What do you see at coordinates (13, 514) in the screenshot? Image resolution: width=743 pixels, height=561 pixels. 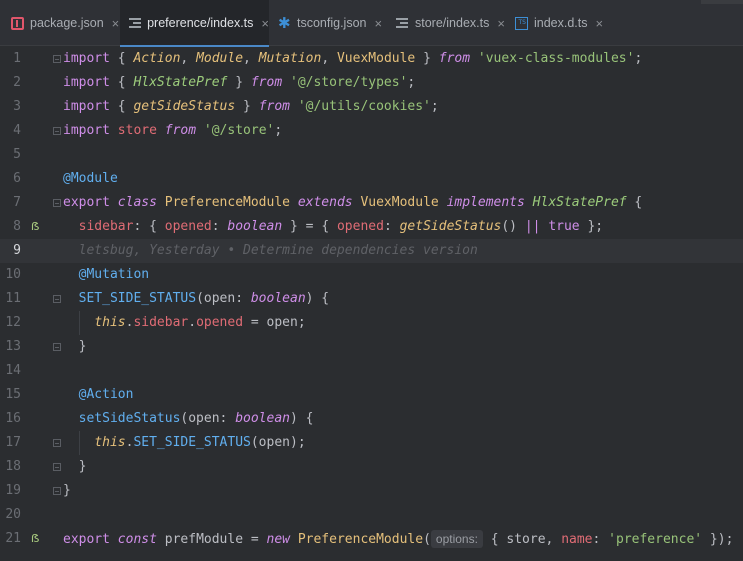 I see `line-number: 20` at bounding box center [13, 514].